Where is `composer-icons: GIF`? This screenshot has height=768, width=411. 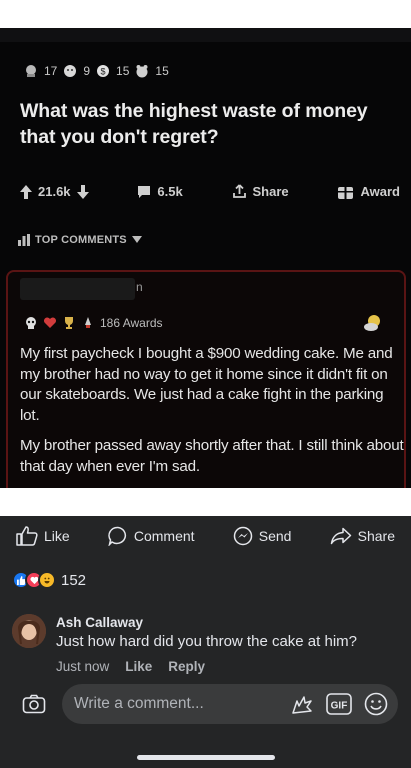
composer-icons: GIF is located at coordinates (339, 704).